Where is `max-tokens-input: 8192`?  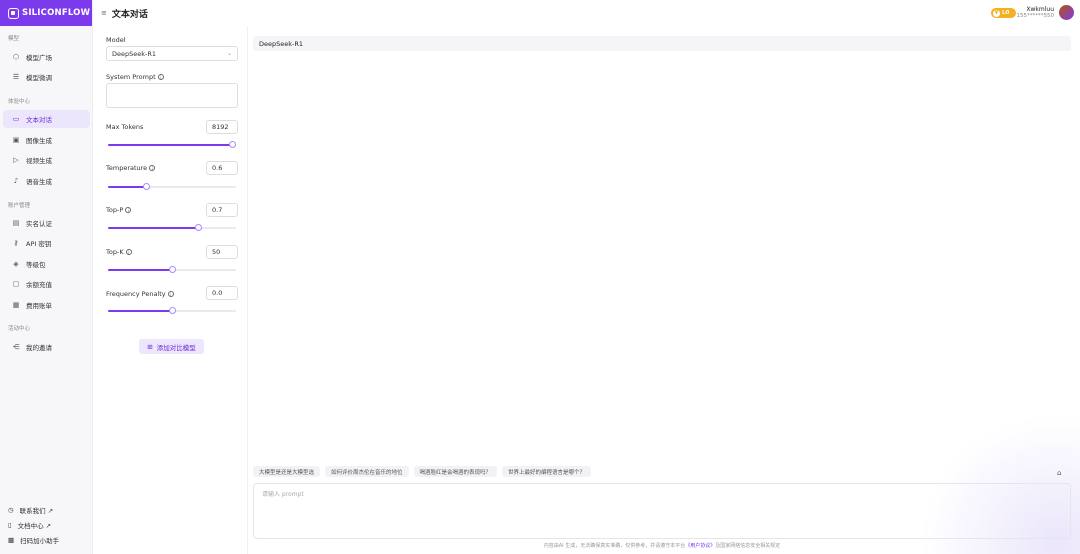 max-tokens-input: 8192 is located at coordinates (222, 127).